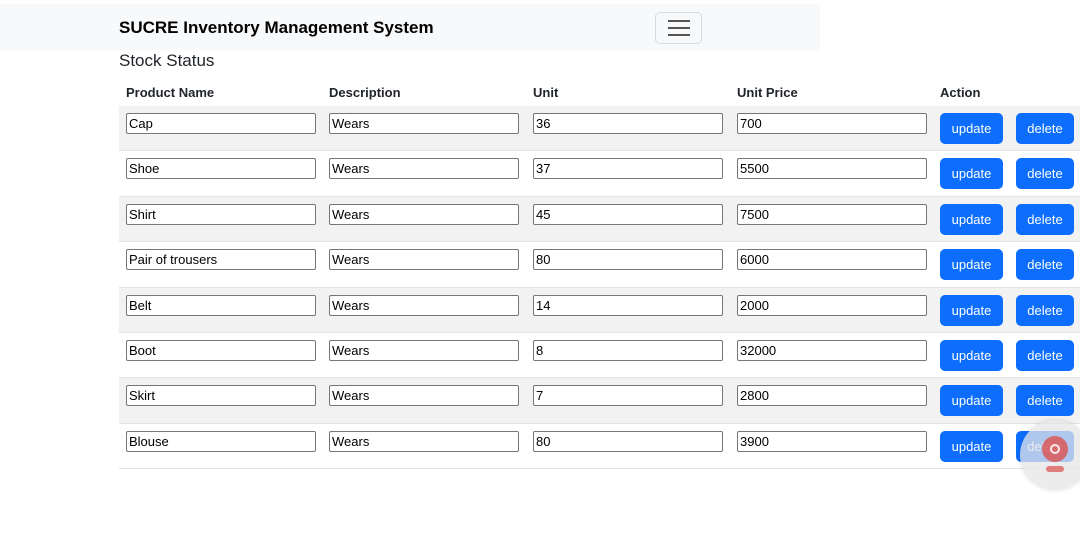  I want to click on menu-toggle-button, so click(678, 28).